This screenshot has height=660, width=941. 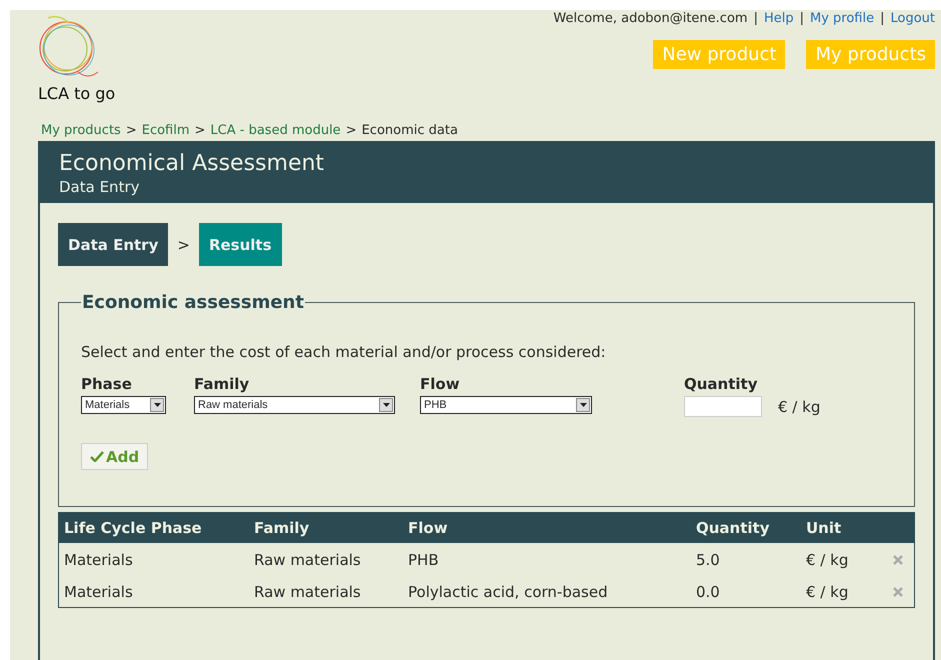 What do you see at coordinates (123, 405) in the screenshot?
I see `dropdown: Materials` at bounding box center [123, 405].